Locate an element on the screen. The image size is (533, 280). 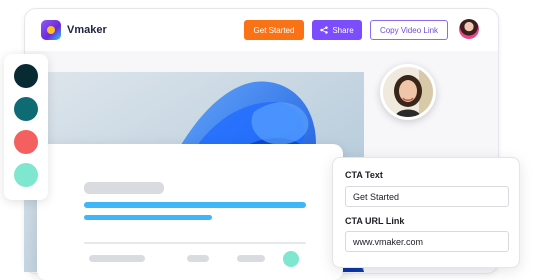
swatch-mint is located at coordinates (26, 175).